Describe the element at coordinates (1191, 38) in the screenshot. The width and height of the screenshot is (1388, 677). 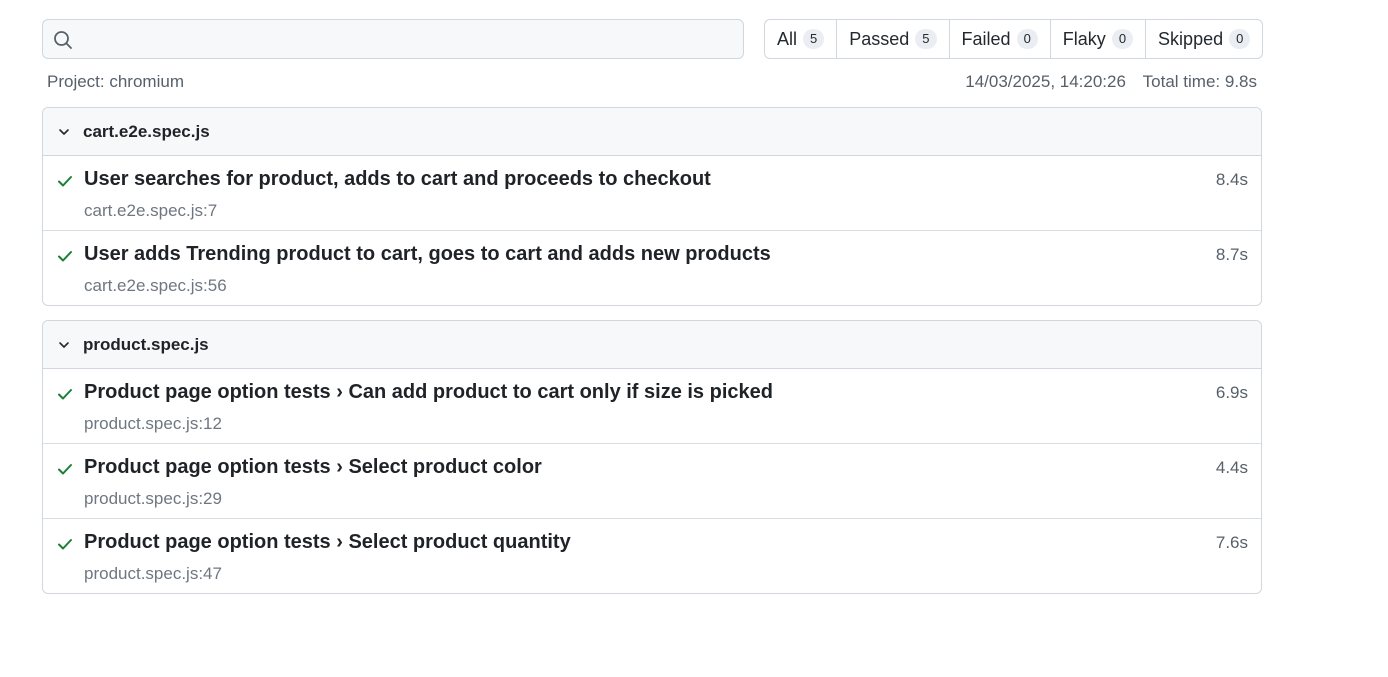
I see `filter-label: Skipped` at that location.